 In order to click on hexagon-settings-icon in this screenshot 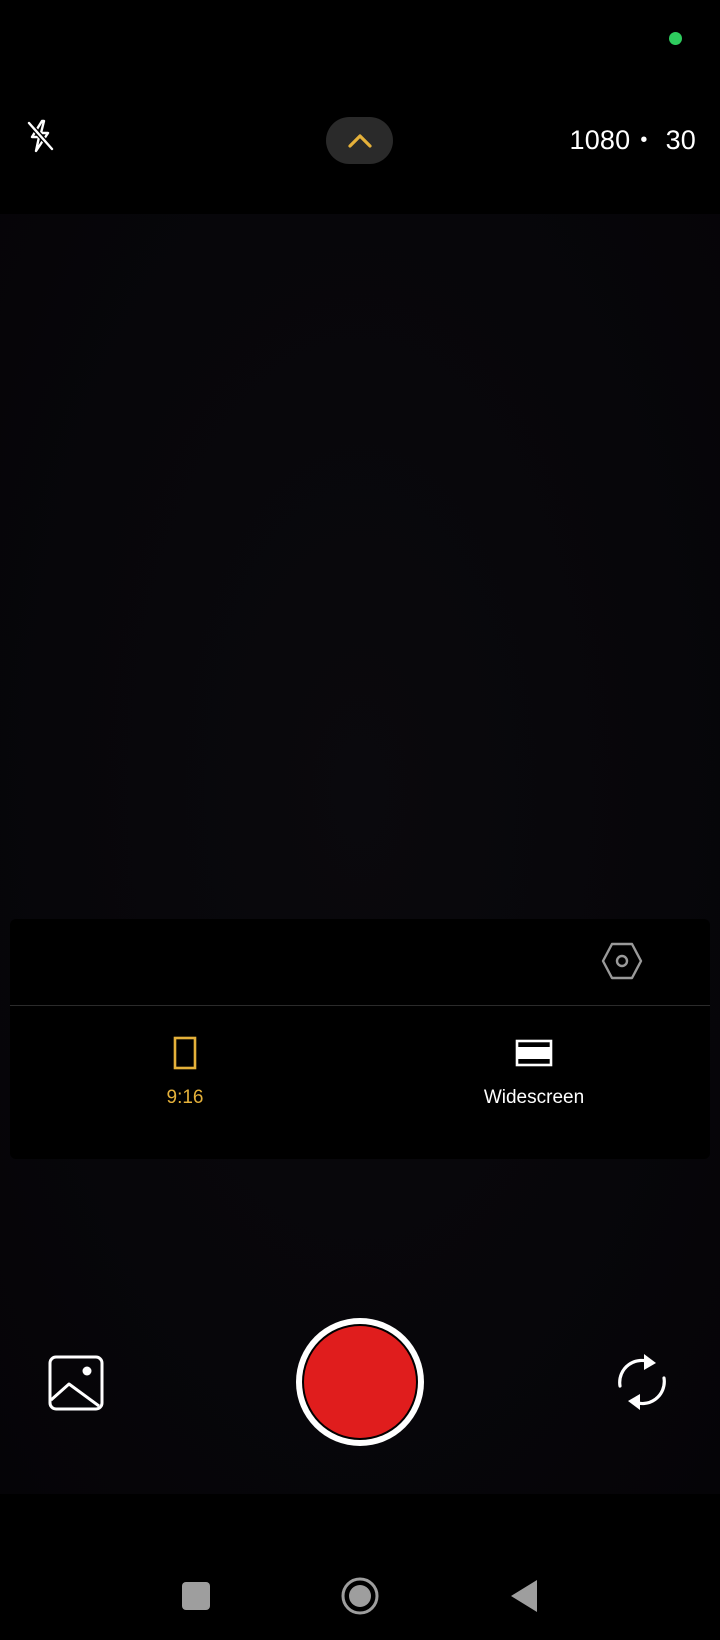, I will do `click(622, 961)`.